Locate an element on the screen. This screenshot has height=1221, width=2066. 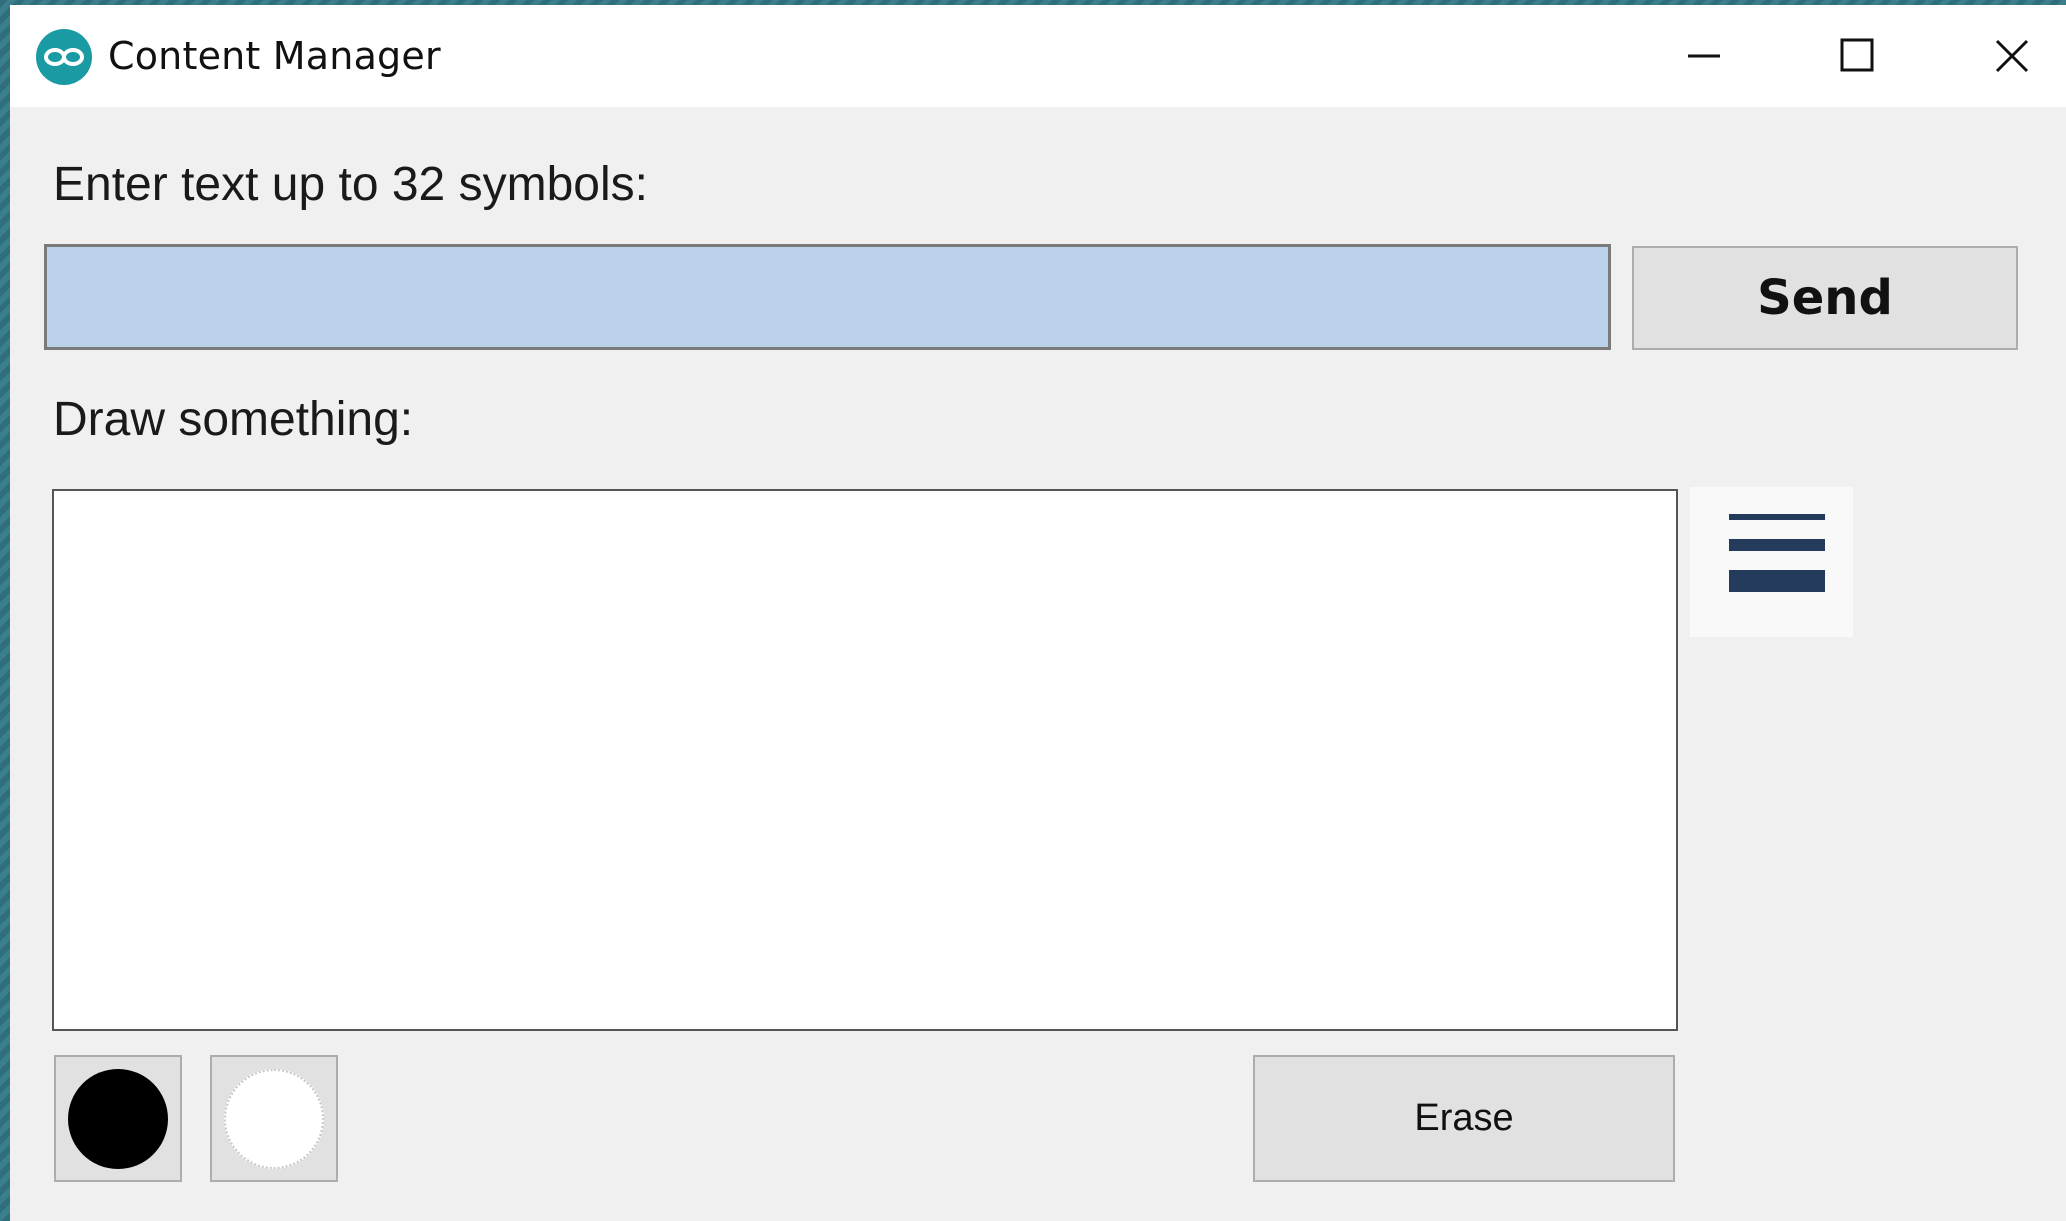
minimize-button is located at coordinates (1704, 56).